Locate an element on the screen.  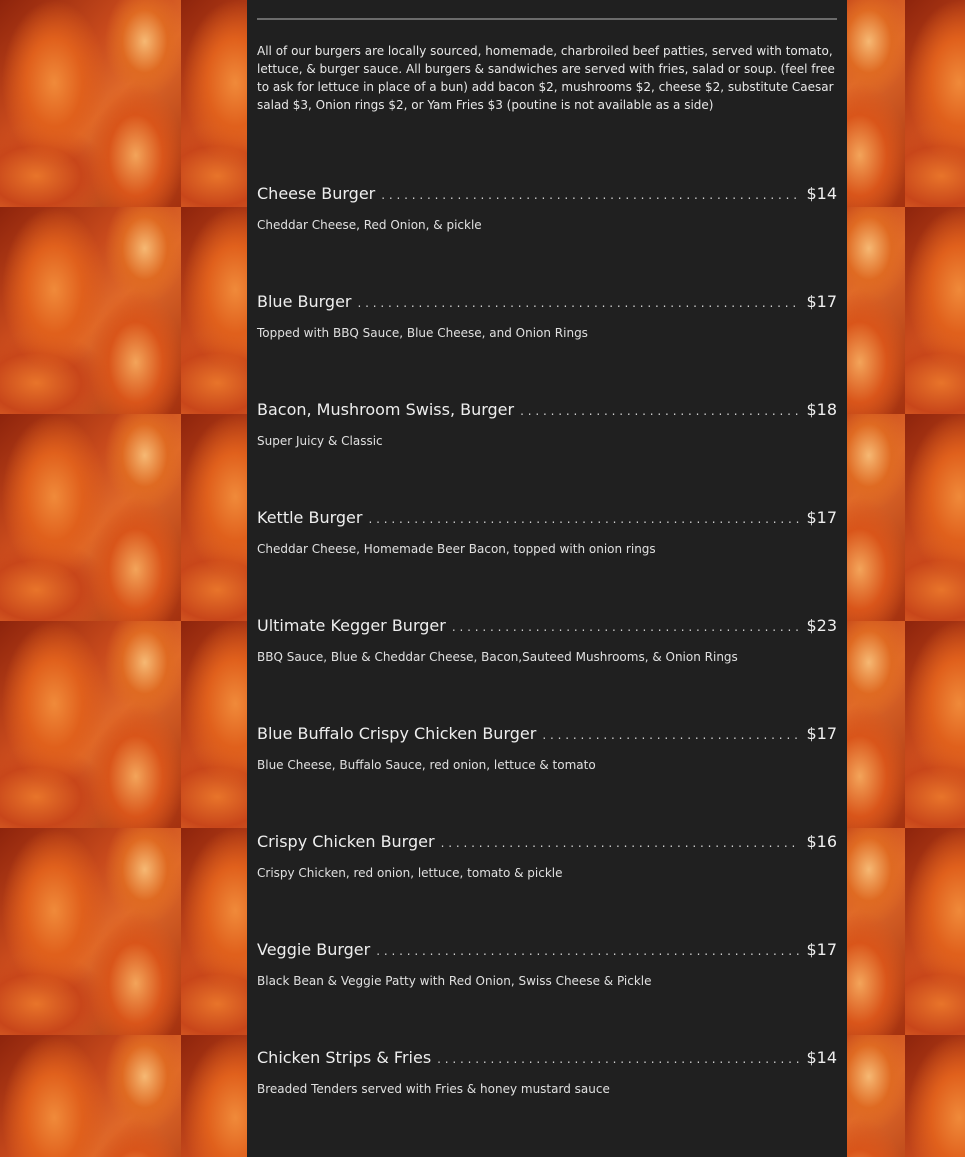
menu-item-header: Ultimate Kegger Burger $23 is located at coordinates (547, 628).